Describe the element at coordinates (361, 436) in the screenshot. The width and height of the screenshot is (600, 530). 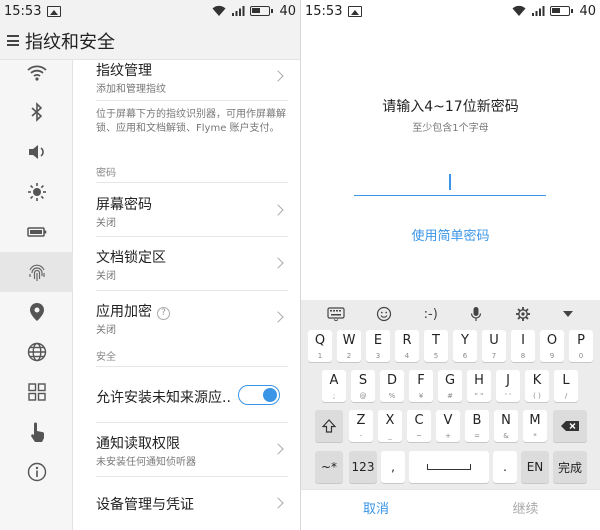
I see `key-alt-symbol: -` at that location.